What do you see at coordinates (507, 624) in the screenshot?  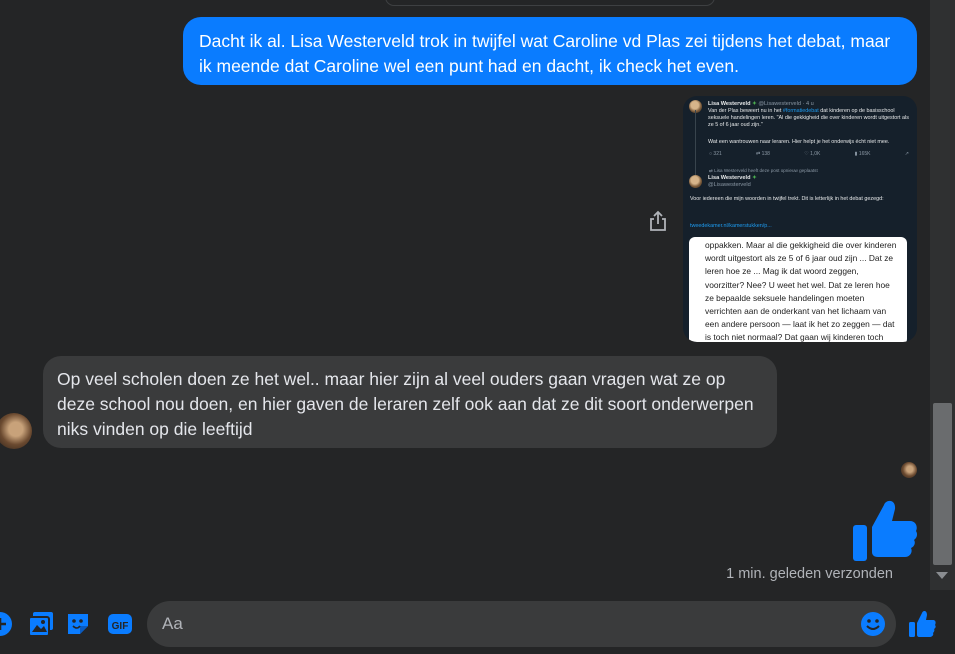 I see `message-input` at bounding box center [507, 624].